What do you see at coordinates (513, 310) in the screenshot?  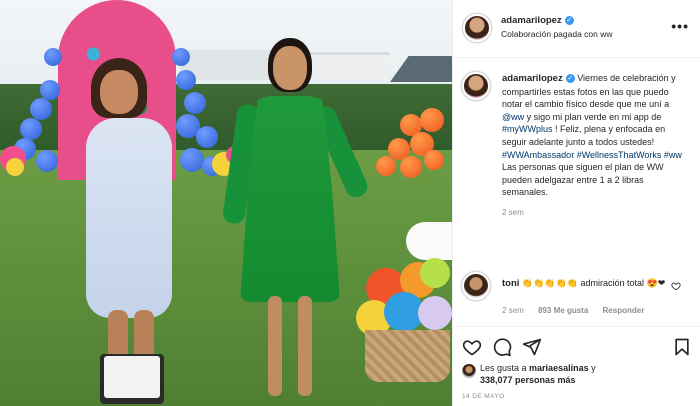 I see `comment-time: 2 sem` at bounding box center [513, 310].